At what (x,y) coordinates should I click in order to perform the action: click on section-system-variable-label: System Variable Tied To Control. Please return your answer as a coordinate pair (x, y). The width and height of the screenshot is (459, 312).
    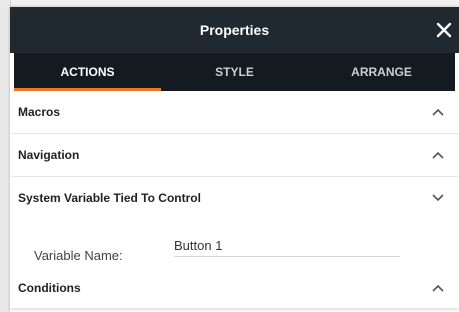
    Looking at the image, I should click on (109, 198).